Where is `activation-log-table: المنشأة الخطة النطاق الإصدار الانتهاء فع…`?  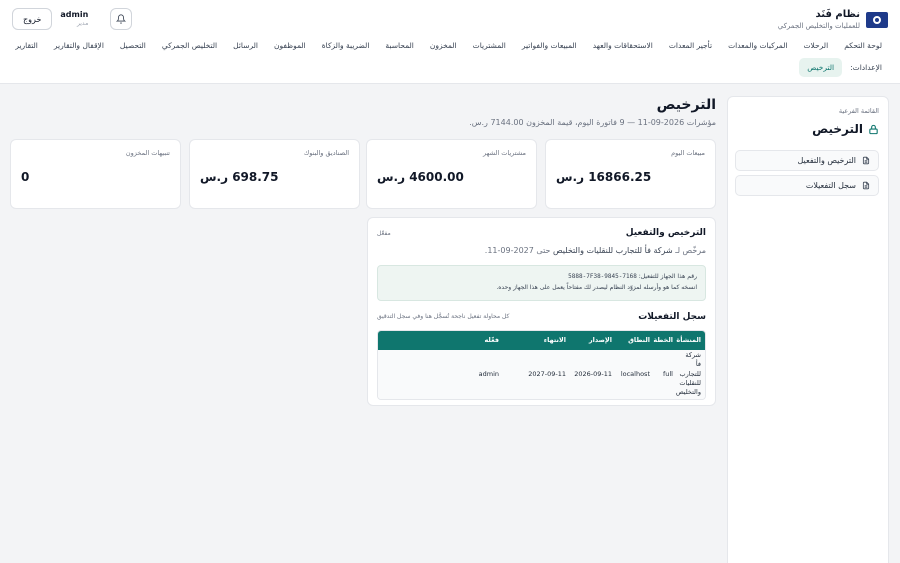
activation-log-table: المنشأة الخطة النطاق الإصدار الانتهاء فع… is located at coordinates (541, 364).